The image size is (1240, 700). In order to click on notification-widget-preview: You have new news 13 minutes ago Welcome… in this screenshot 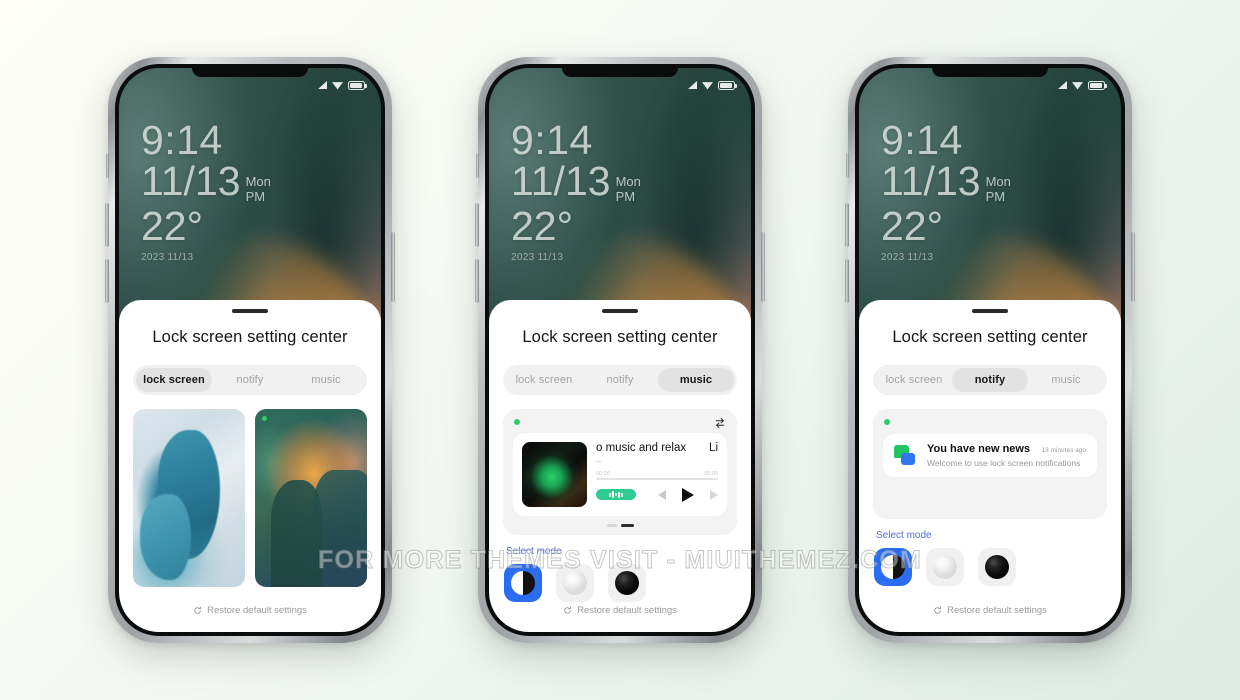, I will do `click(990, 464)`.